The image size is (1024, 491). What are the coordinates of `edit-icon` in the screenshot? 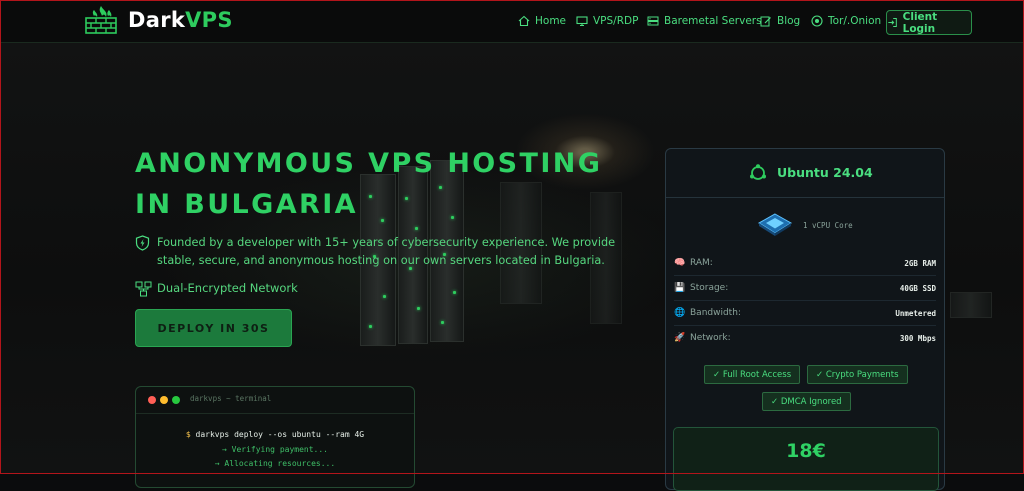 It's located at (765, 21).